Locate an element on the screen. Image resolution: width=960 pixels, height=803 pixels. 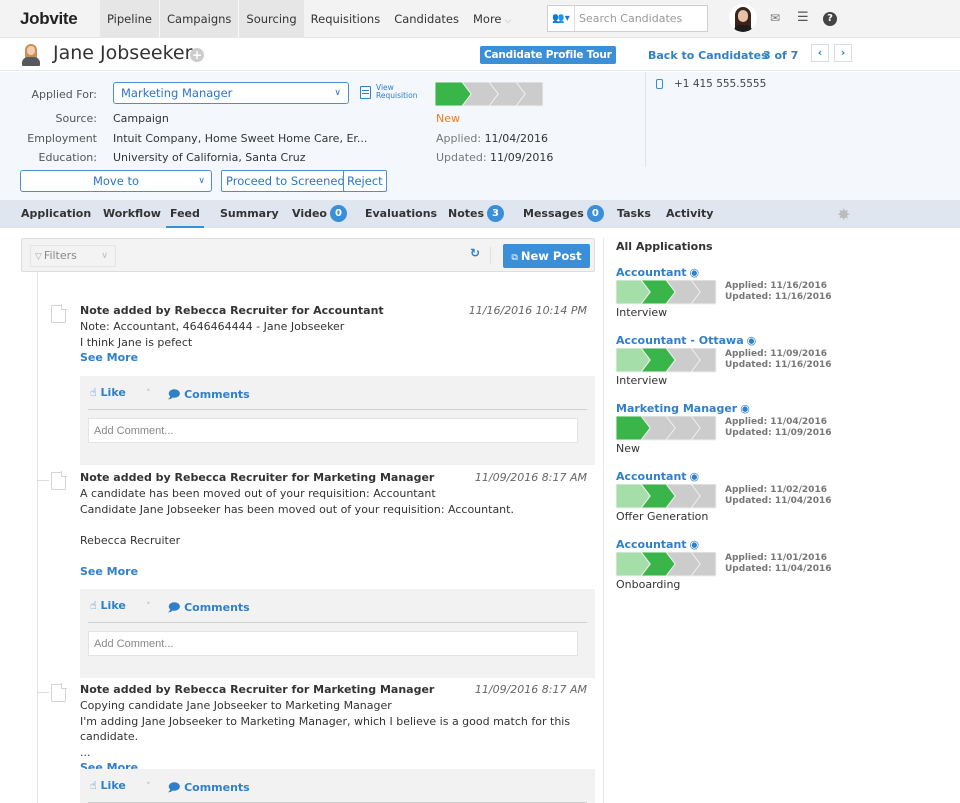
post-timestamp: 11/16/2016 10:14 PM is located at coordinates (527, 310).